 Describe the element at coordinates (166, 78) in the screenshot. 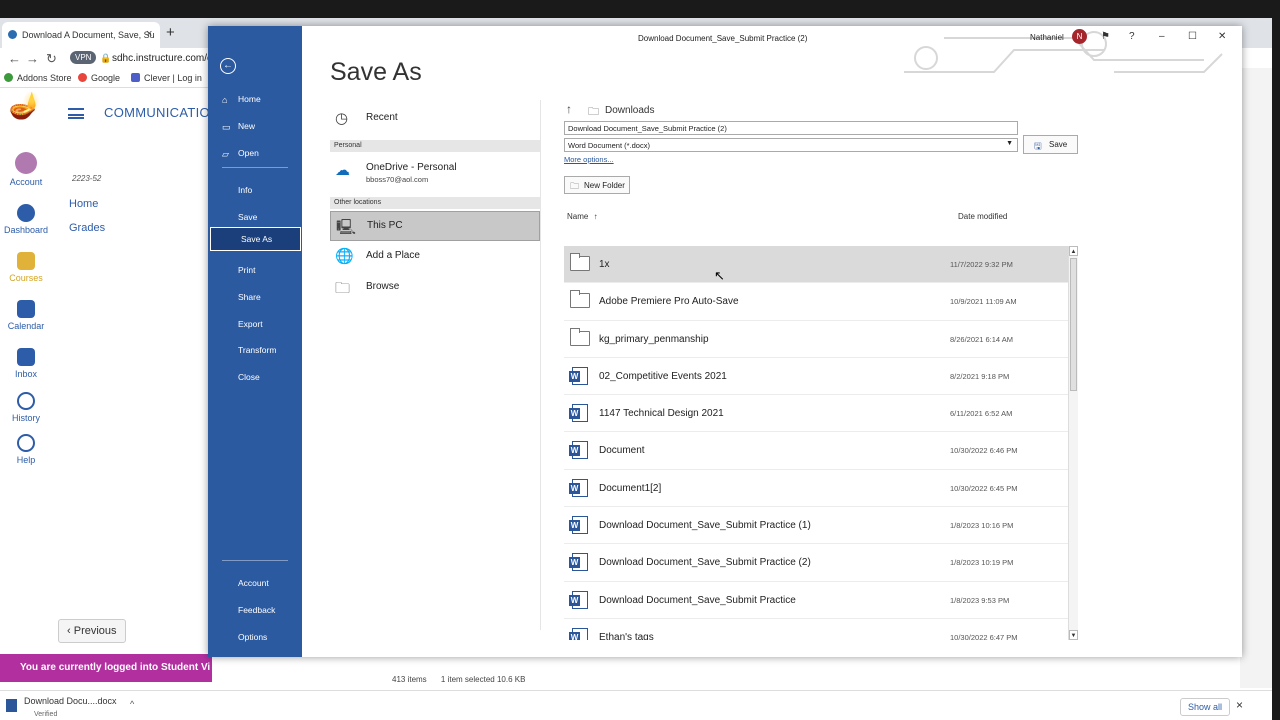

I see `bookmark-clever: Clever | Log in` at that location.